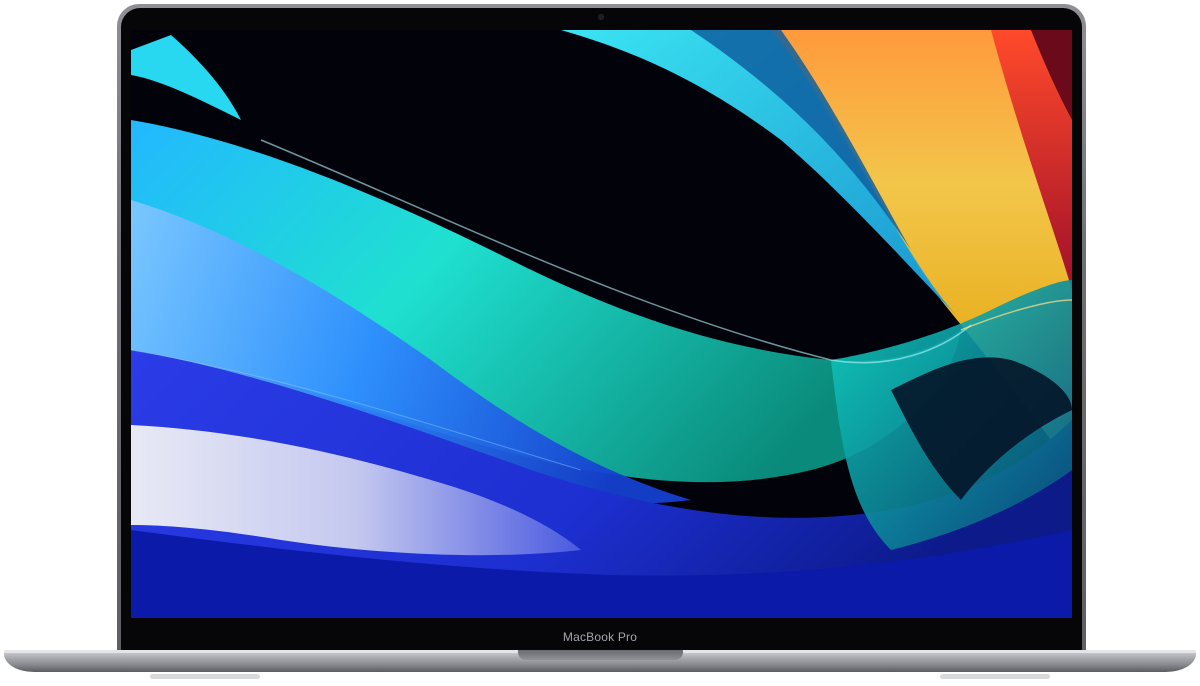 This screenshot has height=686, width=1200. I want to click on camera-icon, so click(601, 17).